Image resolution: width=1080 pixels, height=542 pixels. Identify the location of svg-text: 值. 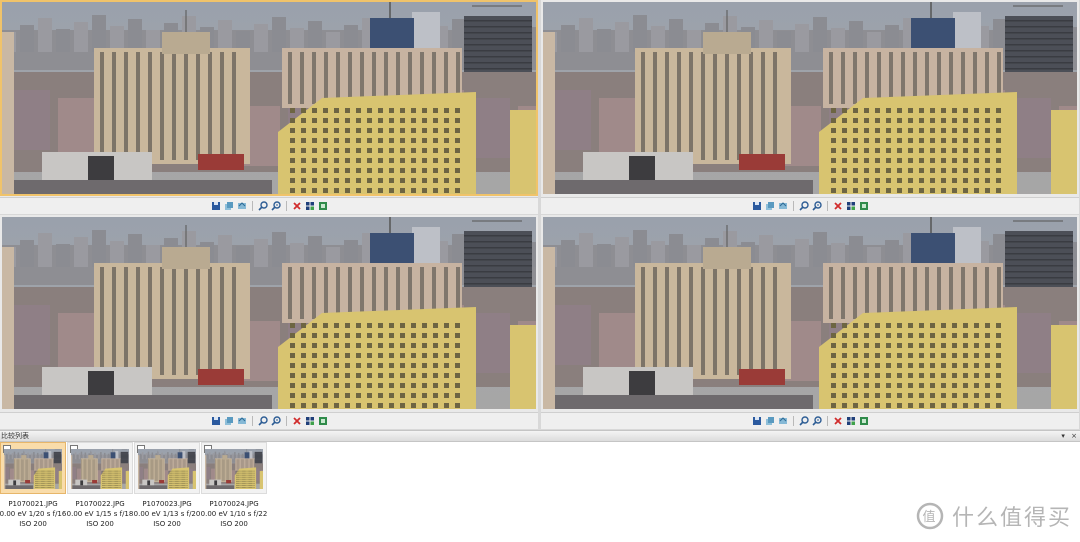
(929, 517).